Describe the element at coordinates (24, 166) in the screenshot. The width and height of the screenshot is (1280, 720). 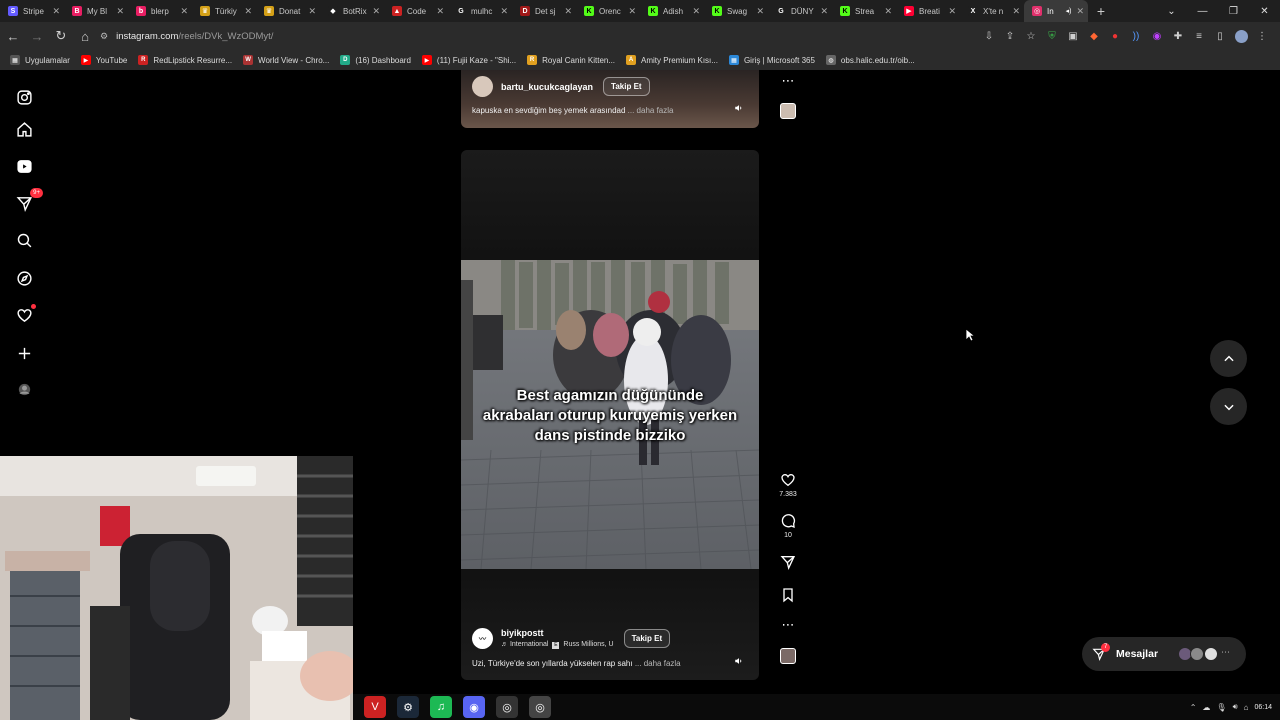
I see `reels-icon` at that location.